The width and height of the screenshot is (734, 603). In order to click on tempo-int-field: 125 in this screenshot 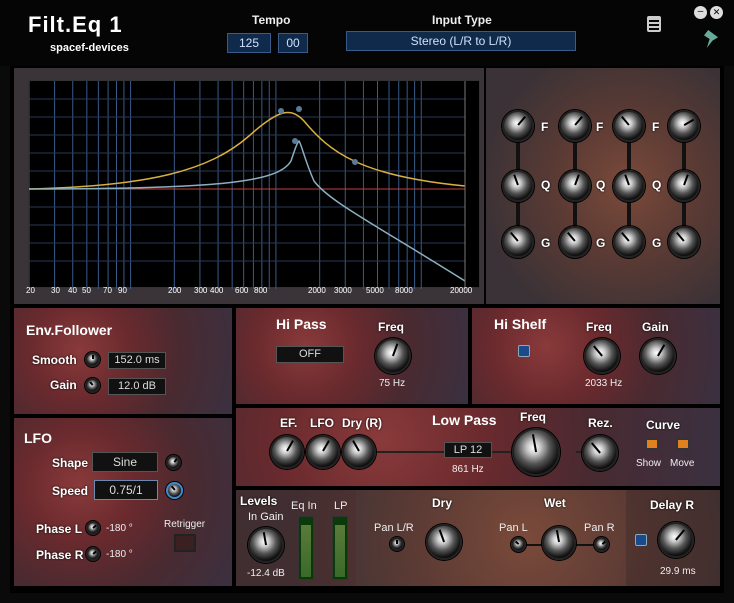, I will do `click(249, 43)`.